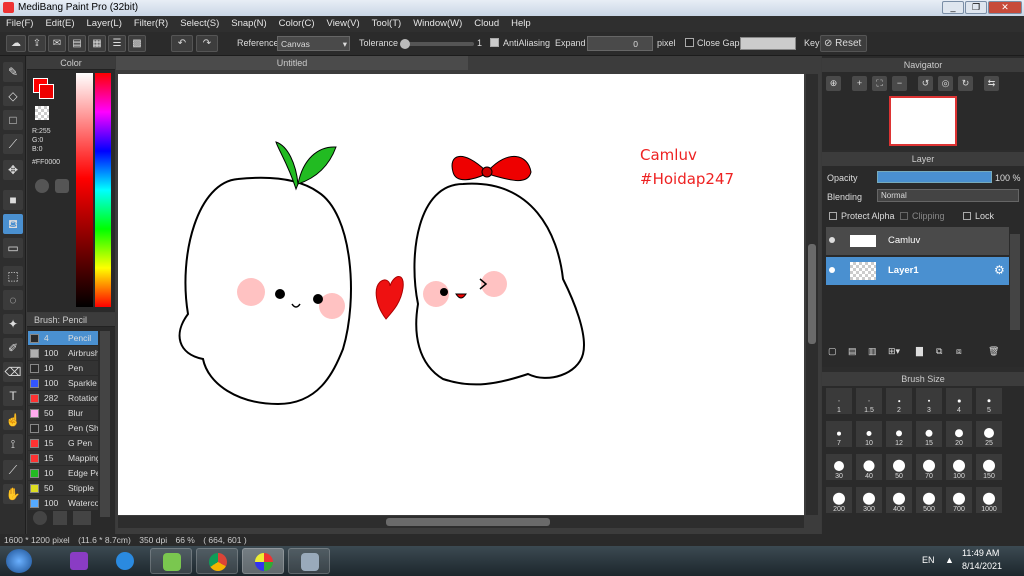 This screenshot has width=1024, height=576. I want to click on cloud-icon: ☁, so click(16, 43).